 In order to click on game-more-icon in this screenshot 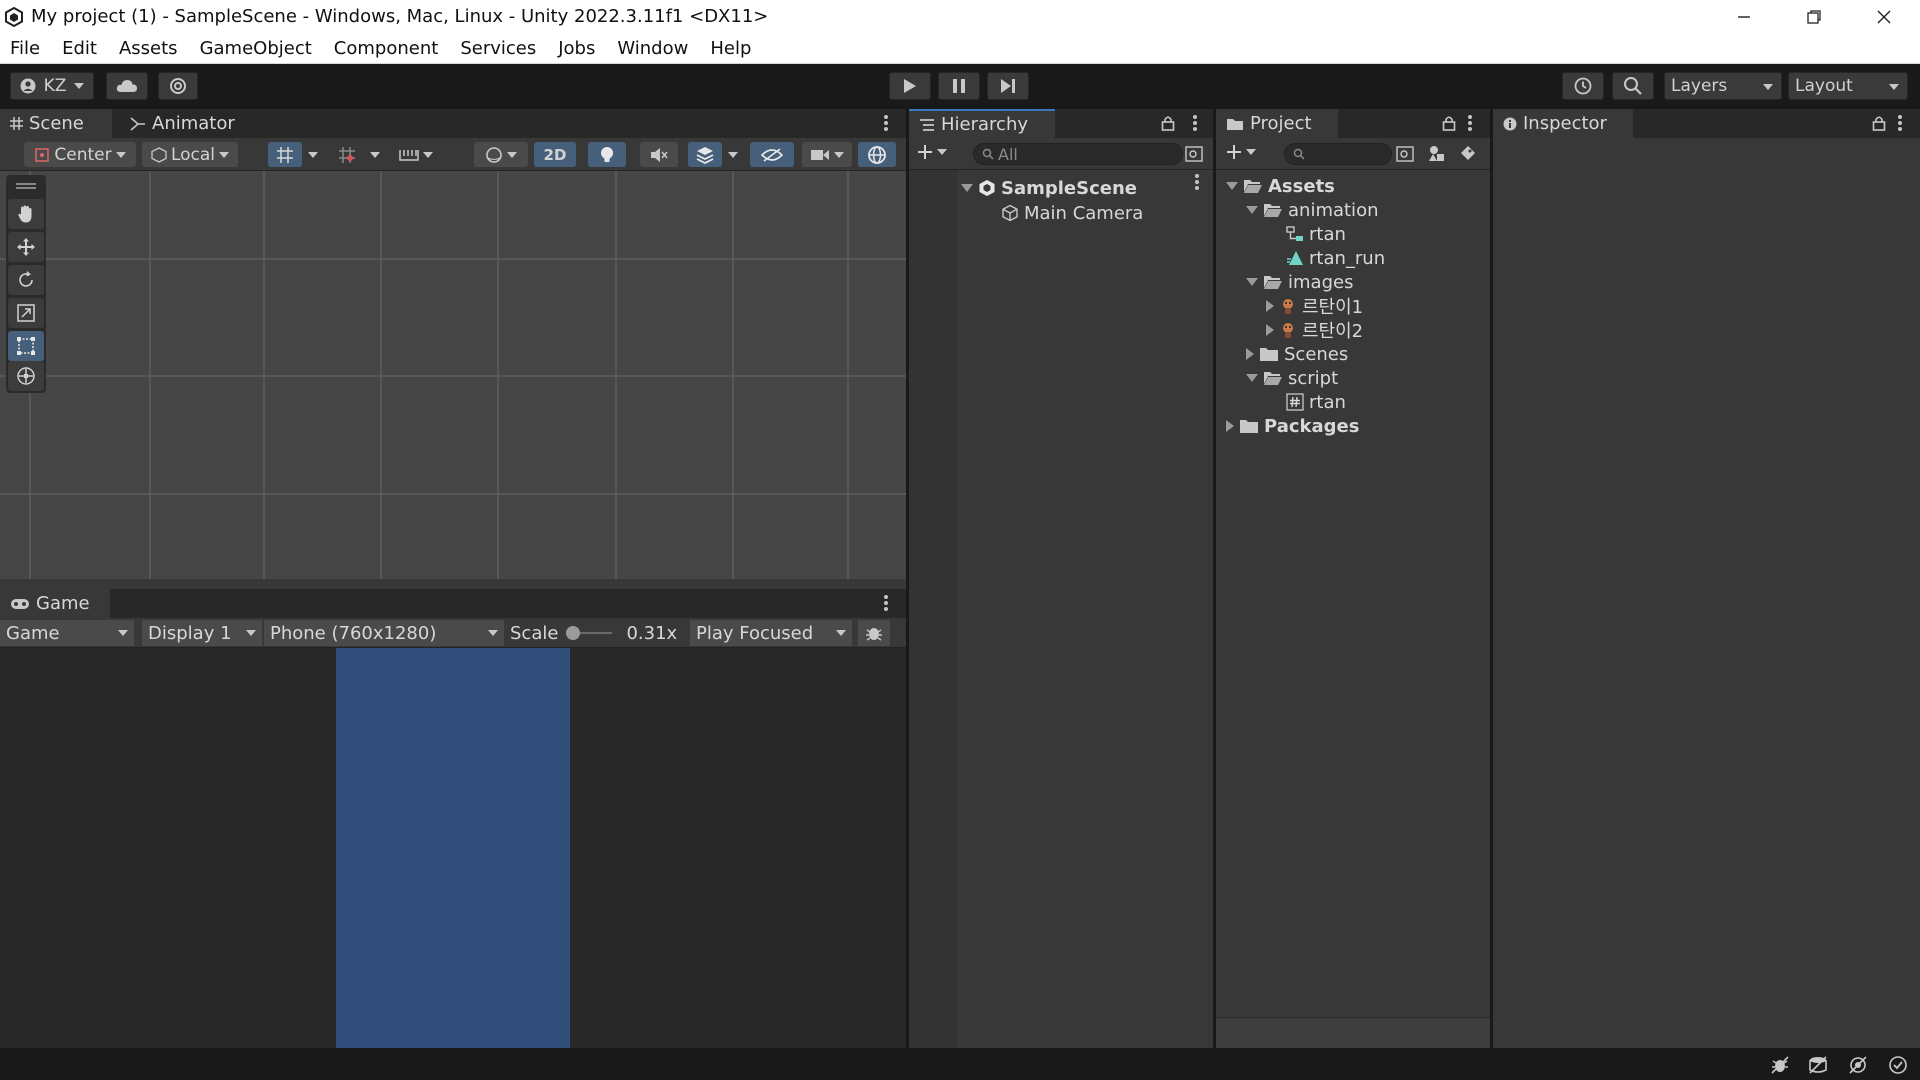, I will do `click(886, 604)`.